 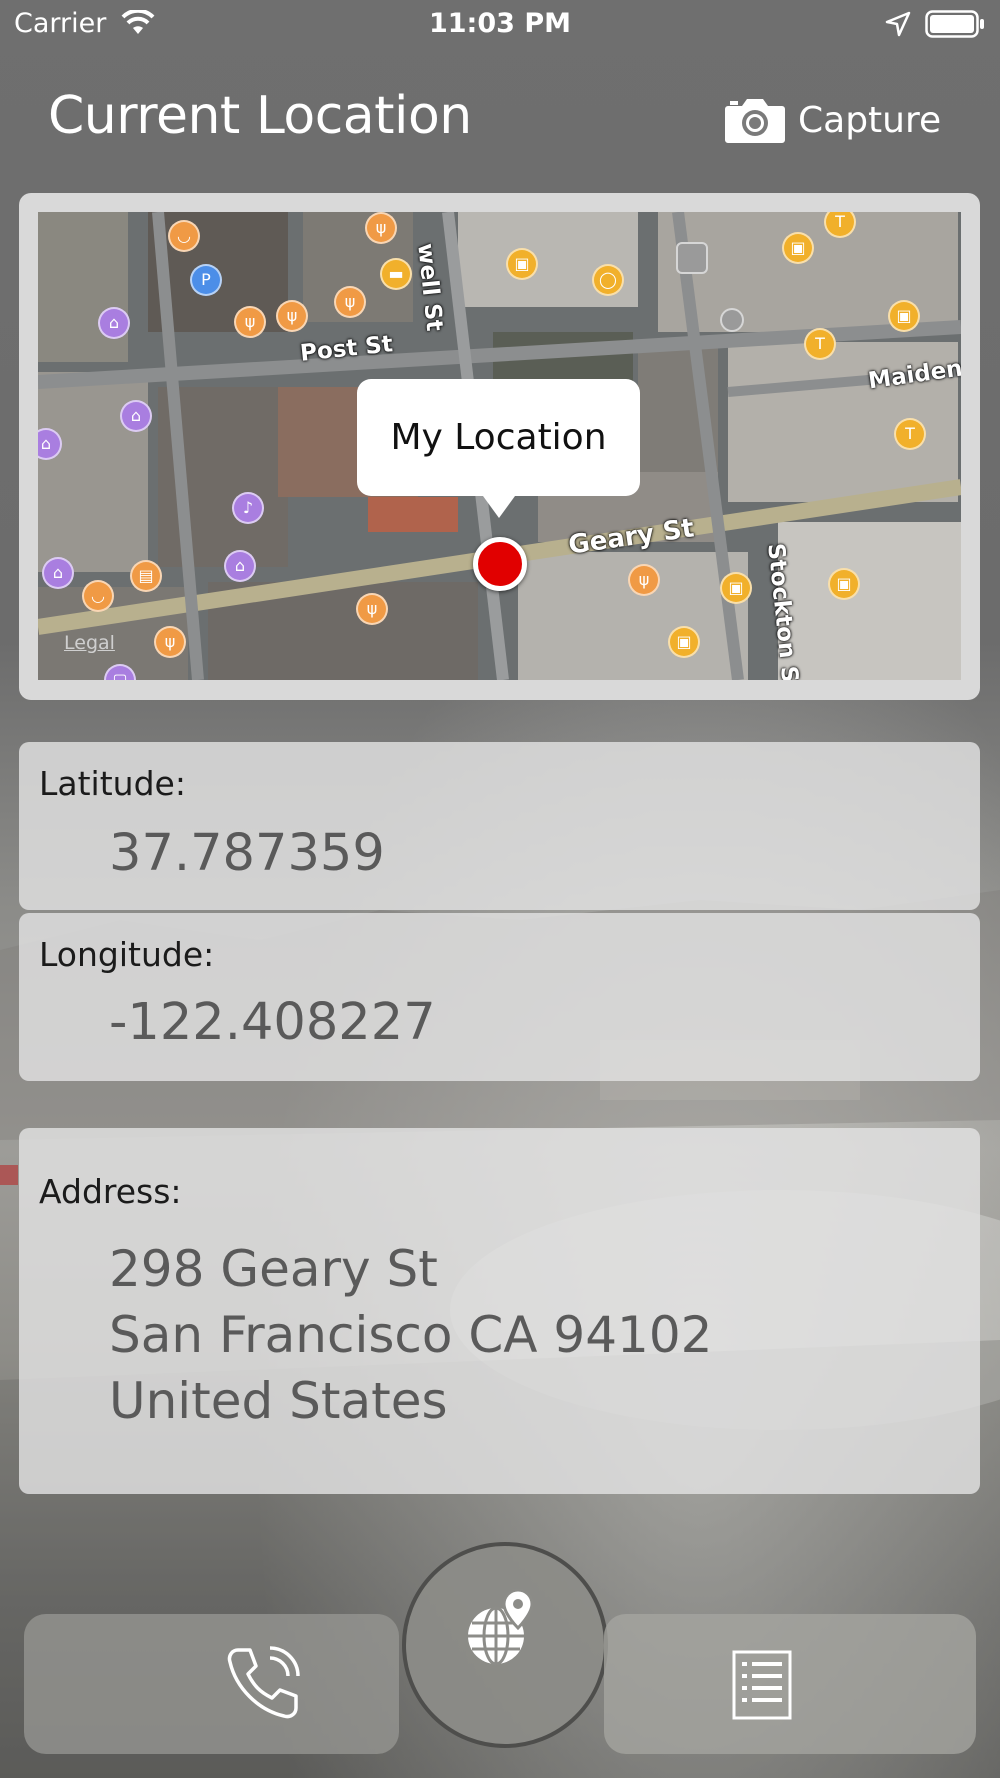 I want to click on address-line-2: San Francisco CA 94102, so click(x=411, y=1335).